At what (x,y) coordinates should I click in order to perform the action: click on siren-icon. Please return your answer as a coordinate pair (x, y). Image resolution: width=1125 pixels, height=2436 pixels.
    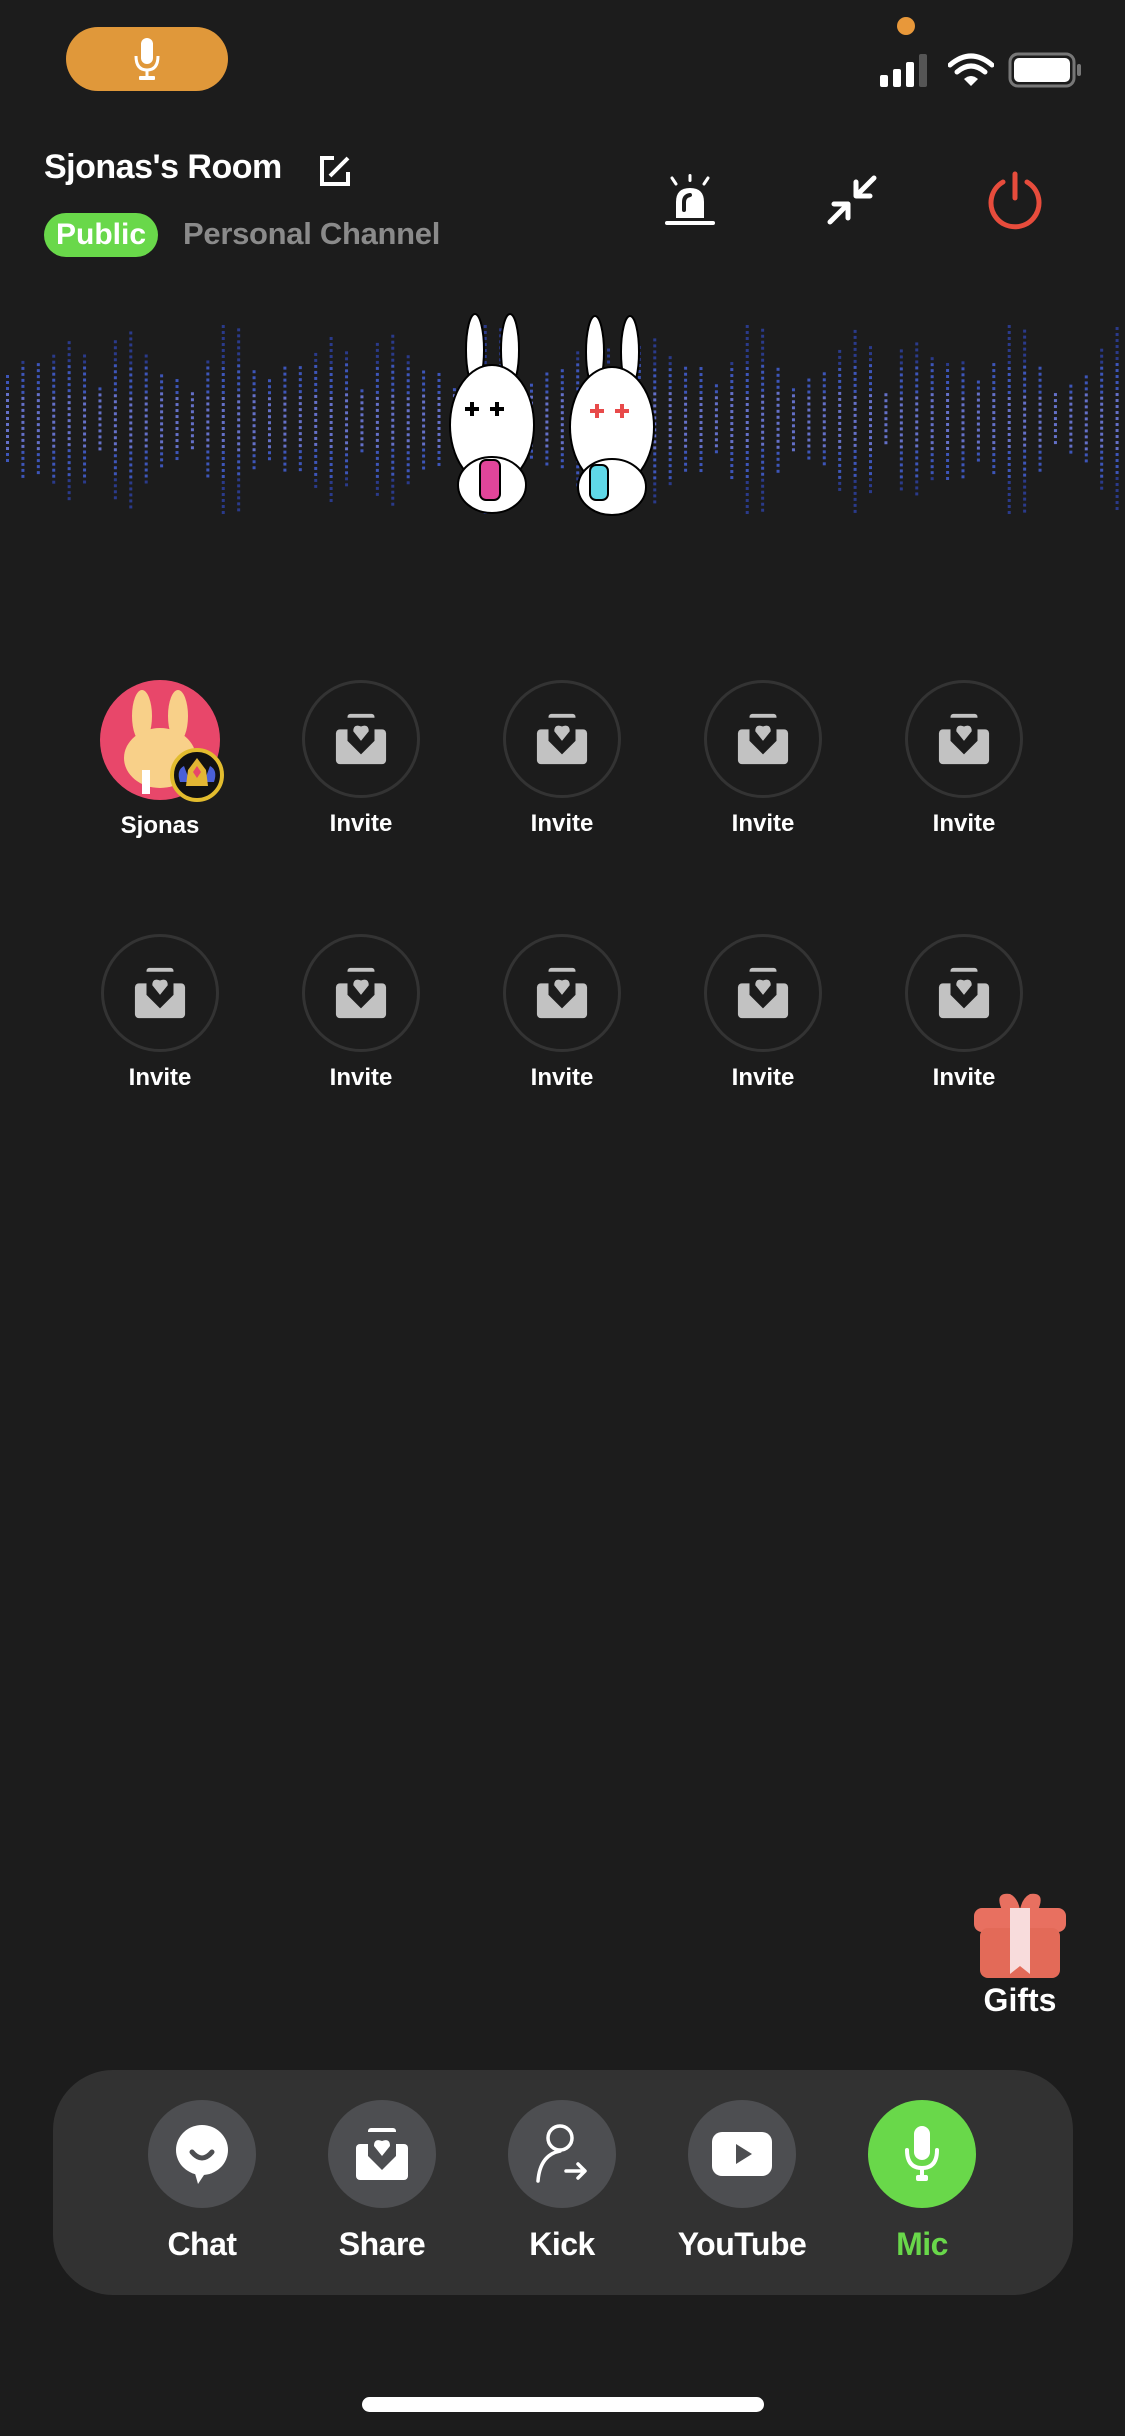
    Looking at the image, I should click on (690, 199).